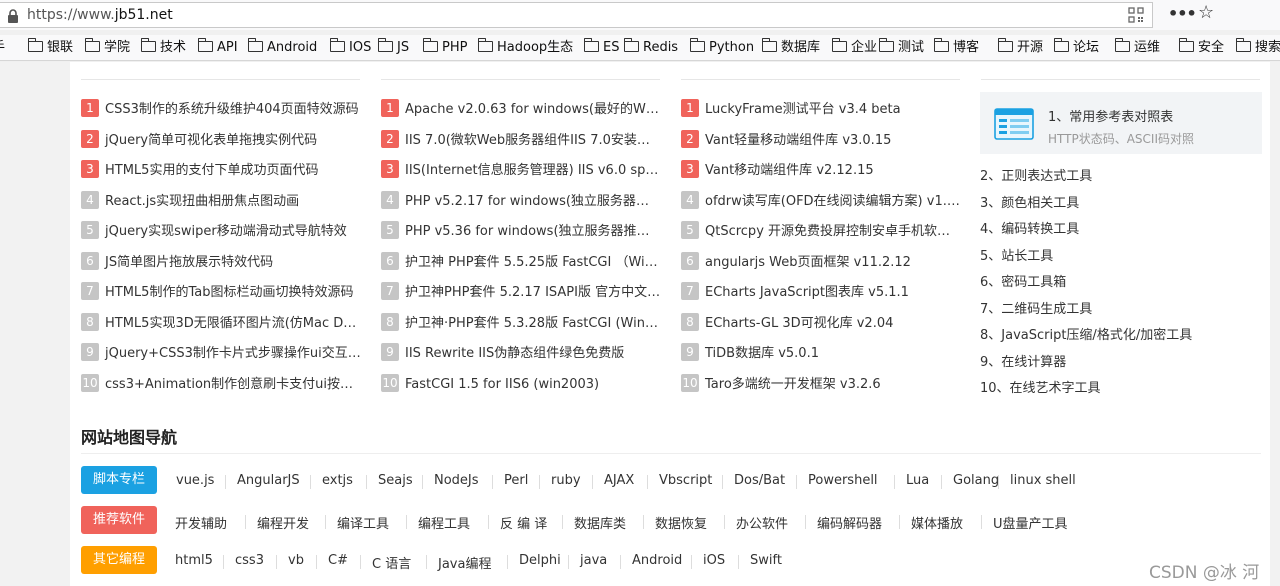 This screenshot has height=586, width=1280. I want to click on list-item: 3 Vant移动端组件库 v2.12.15, so click(821, 170).